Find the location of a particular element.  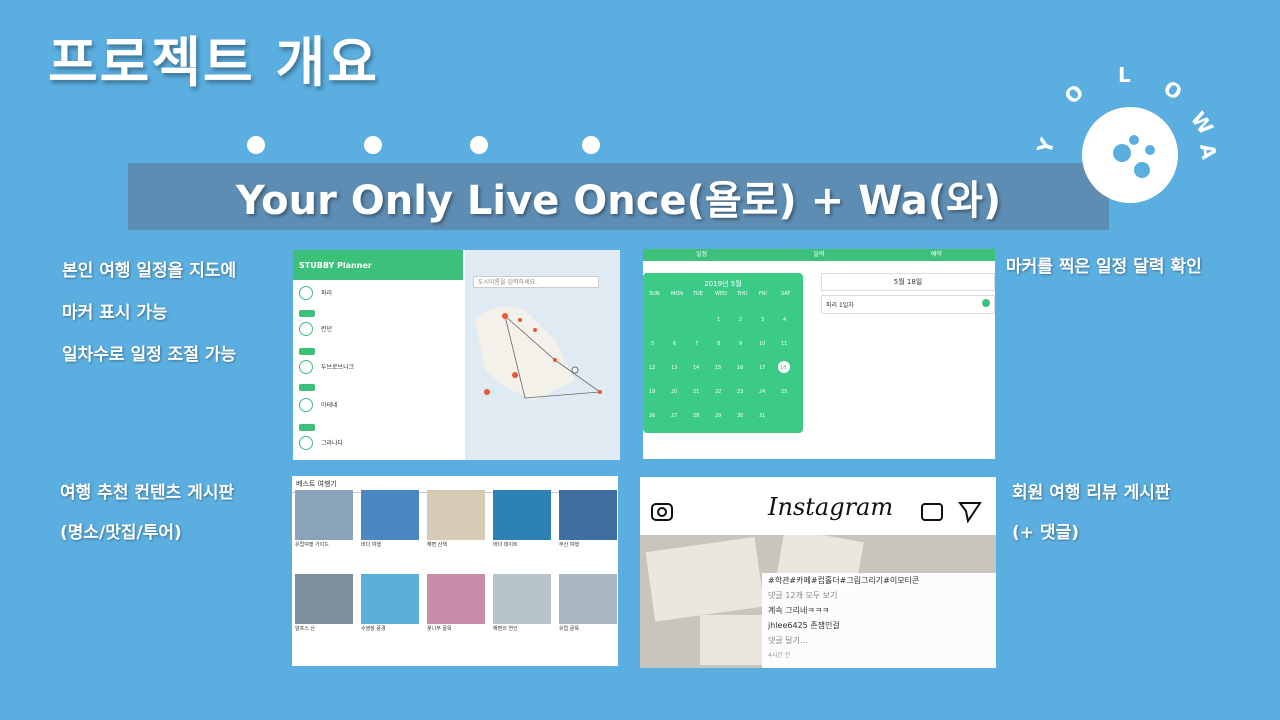

svg-text: 10 is located at coordinates (762, 344).